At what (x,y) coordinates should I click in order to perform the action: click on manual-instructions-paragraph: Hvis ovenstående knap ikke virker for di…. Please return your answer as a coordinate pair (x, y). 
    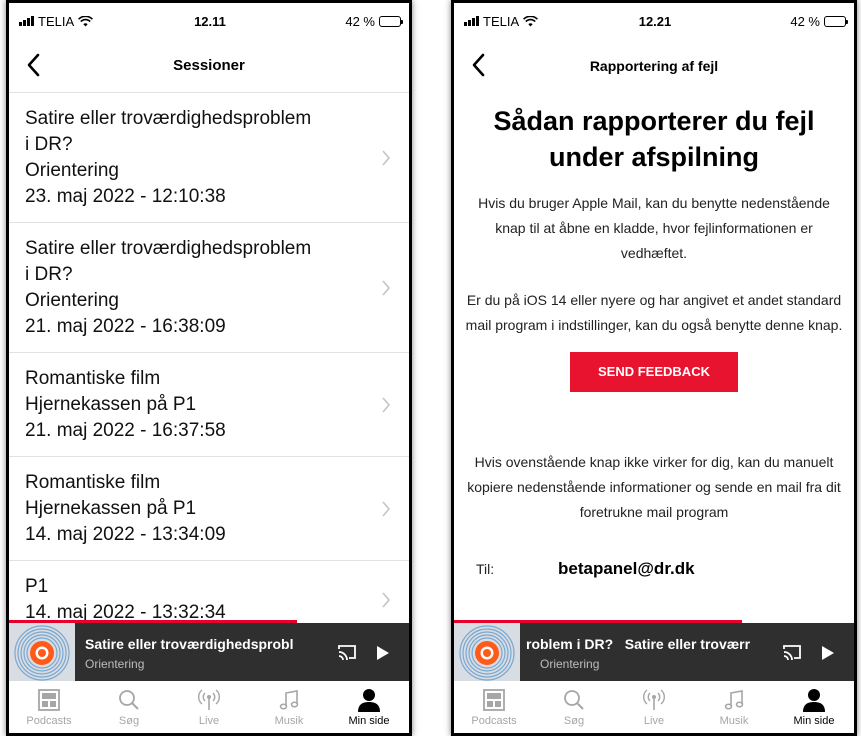
    Looking at the image, I should click on (654, 487).